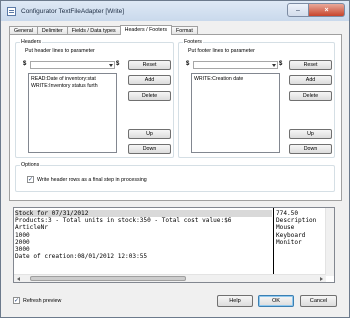 Image resolution: width=350 pixels, height=318 pixels. What do you see at coordinates (25, 64) in the screenshot?
I see `header-dollar-left: $` at bounding box center [25, 64].